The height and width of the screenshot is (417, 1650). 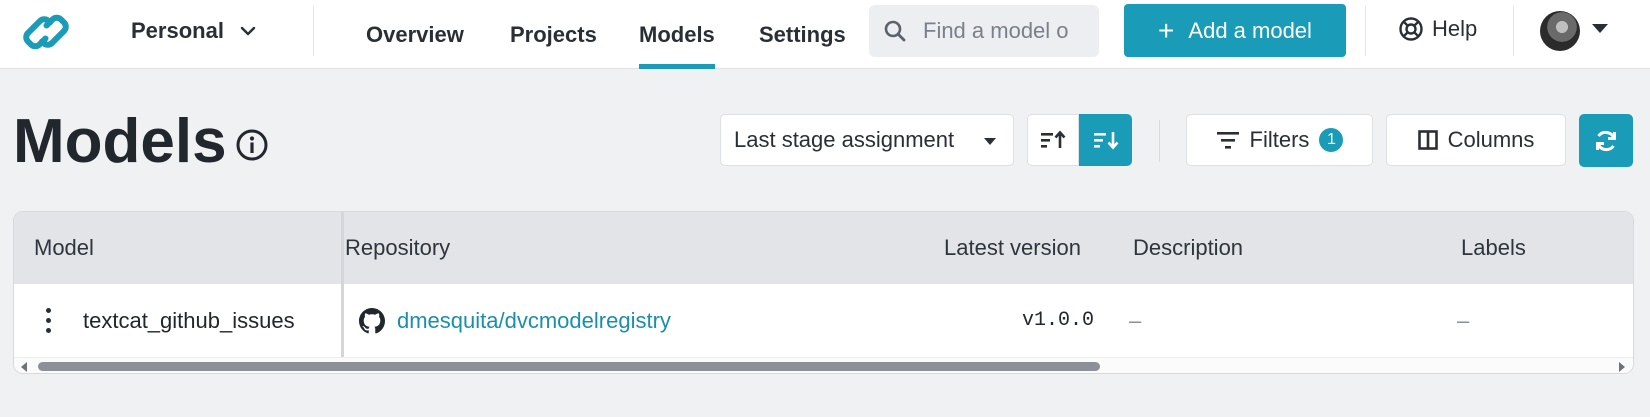 What do you see at coordinates (1135, 320) in the screenshot?
I see `description-cell: –` at bounding box center [1135, 320].